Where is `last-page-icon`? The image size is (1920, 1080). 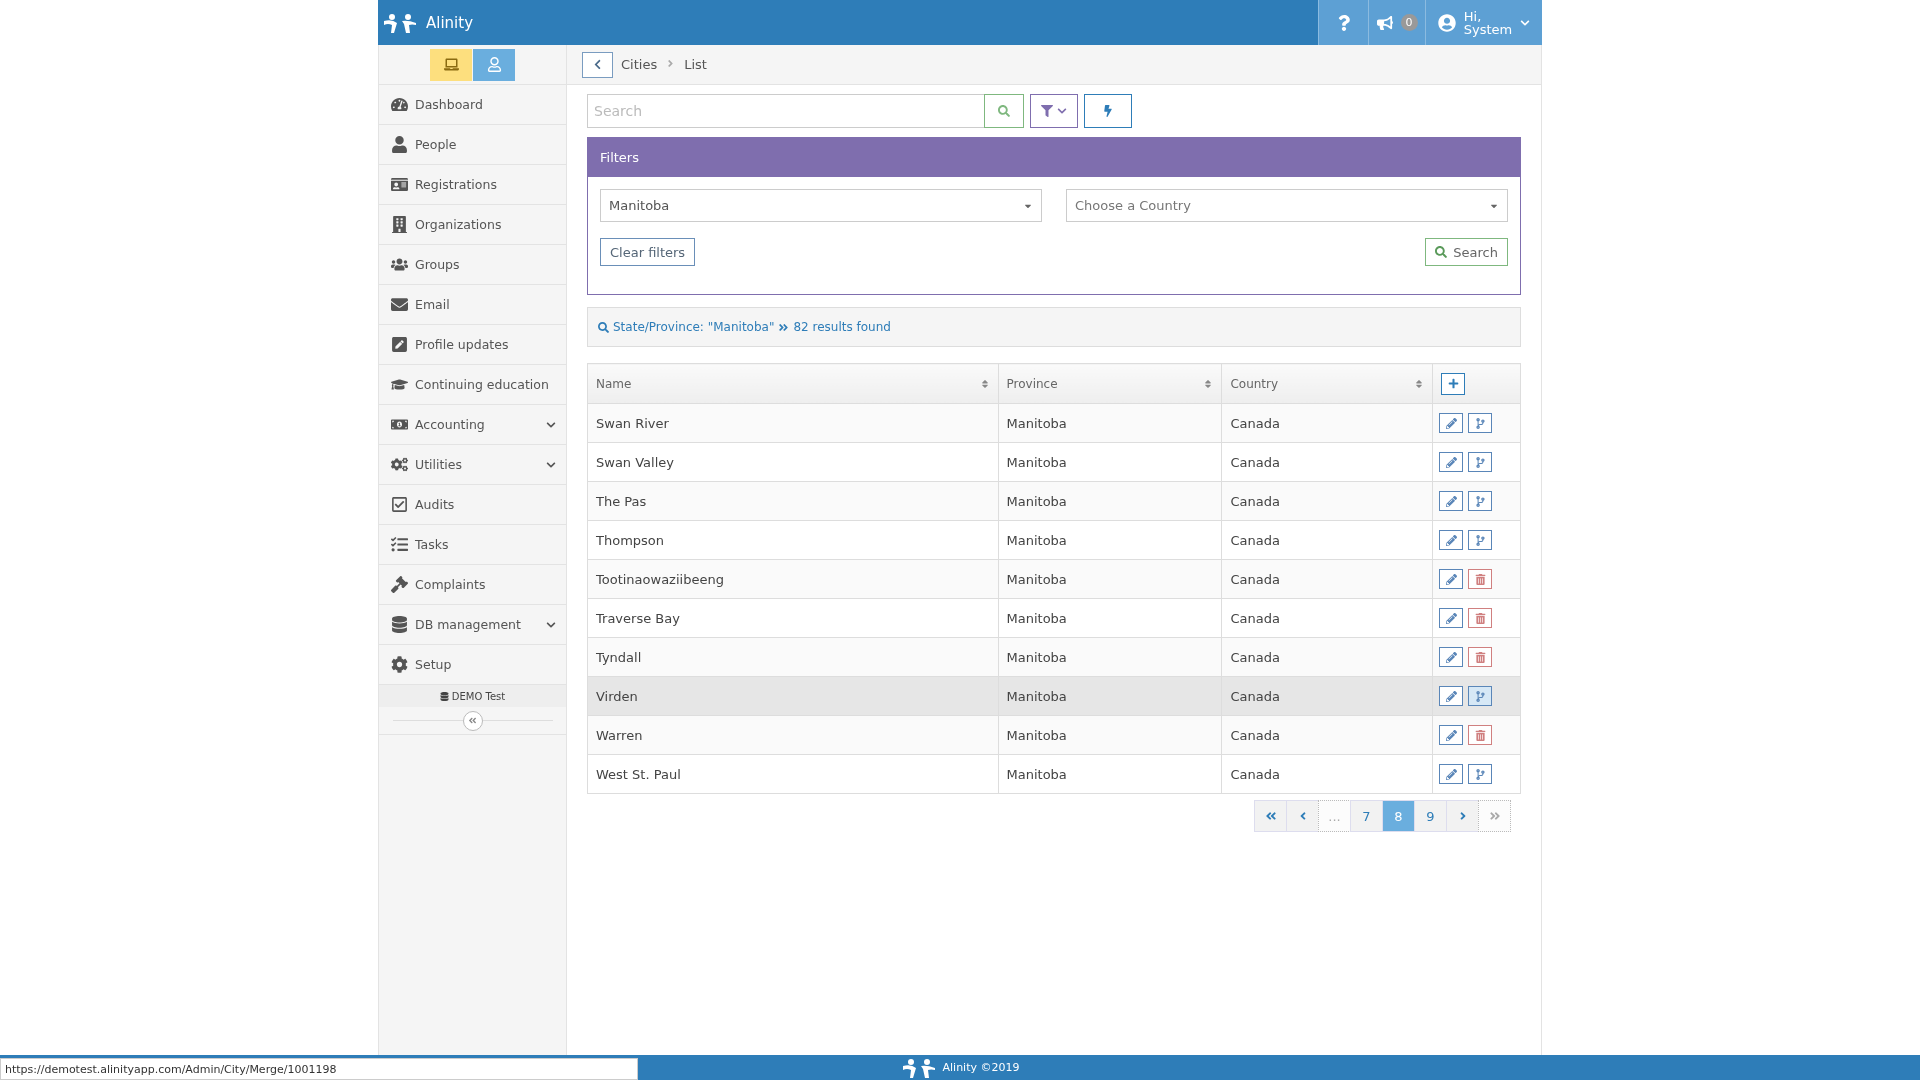 last-page-icon is located at coordinates (1494, 816).